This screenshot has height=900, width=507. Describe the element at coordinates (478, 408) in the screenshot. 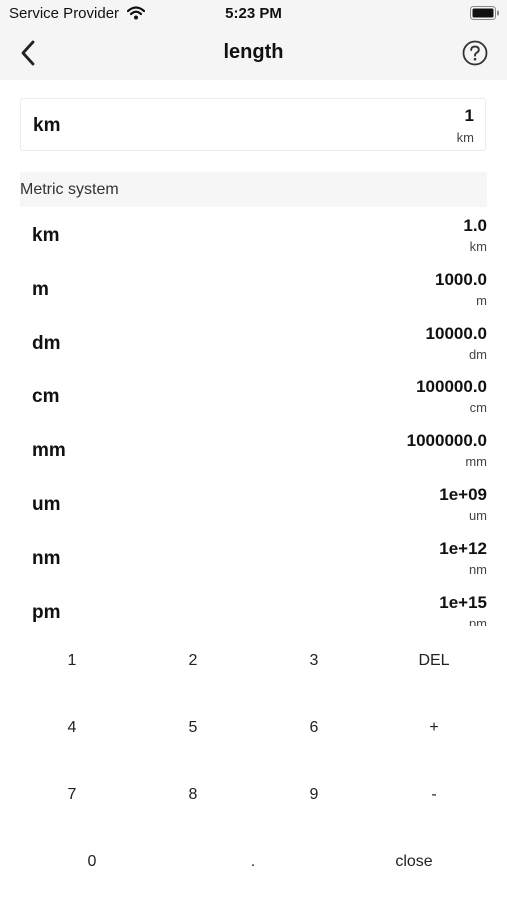

I see `unit-suffix: cm` at that location.